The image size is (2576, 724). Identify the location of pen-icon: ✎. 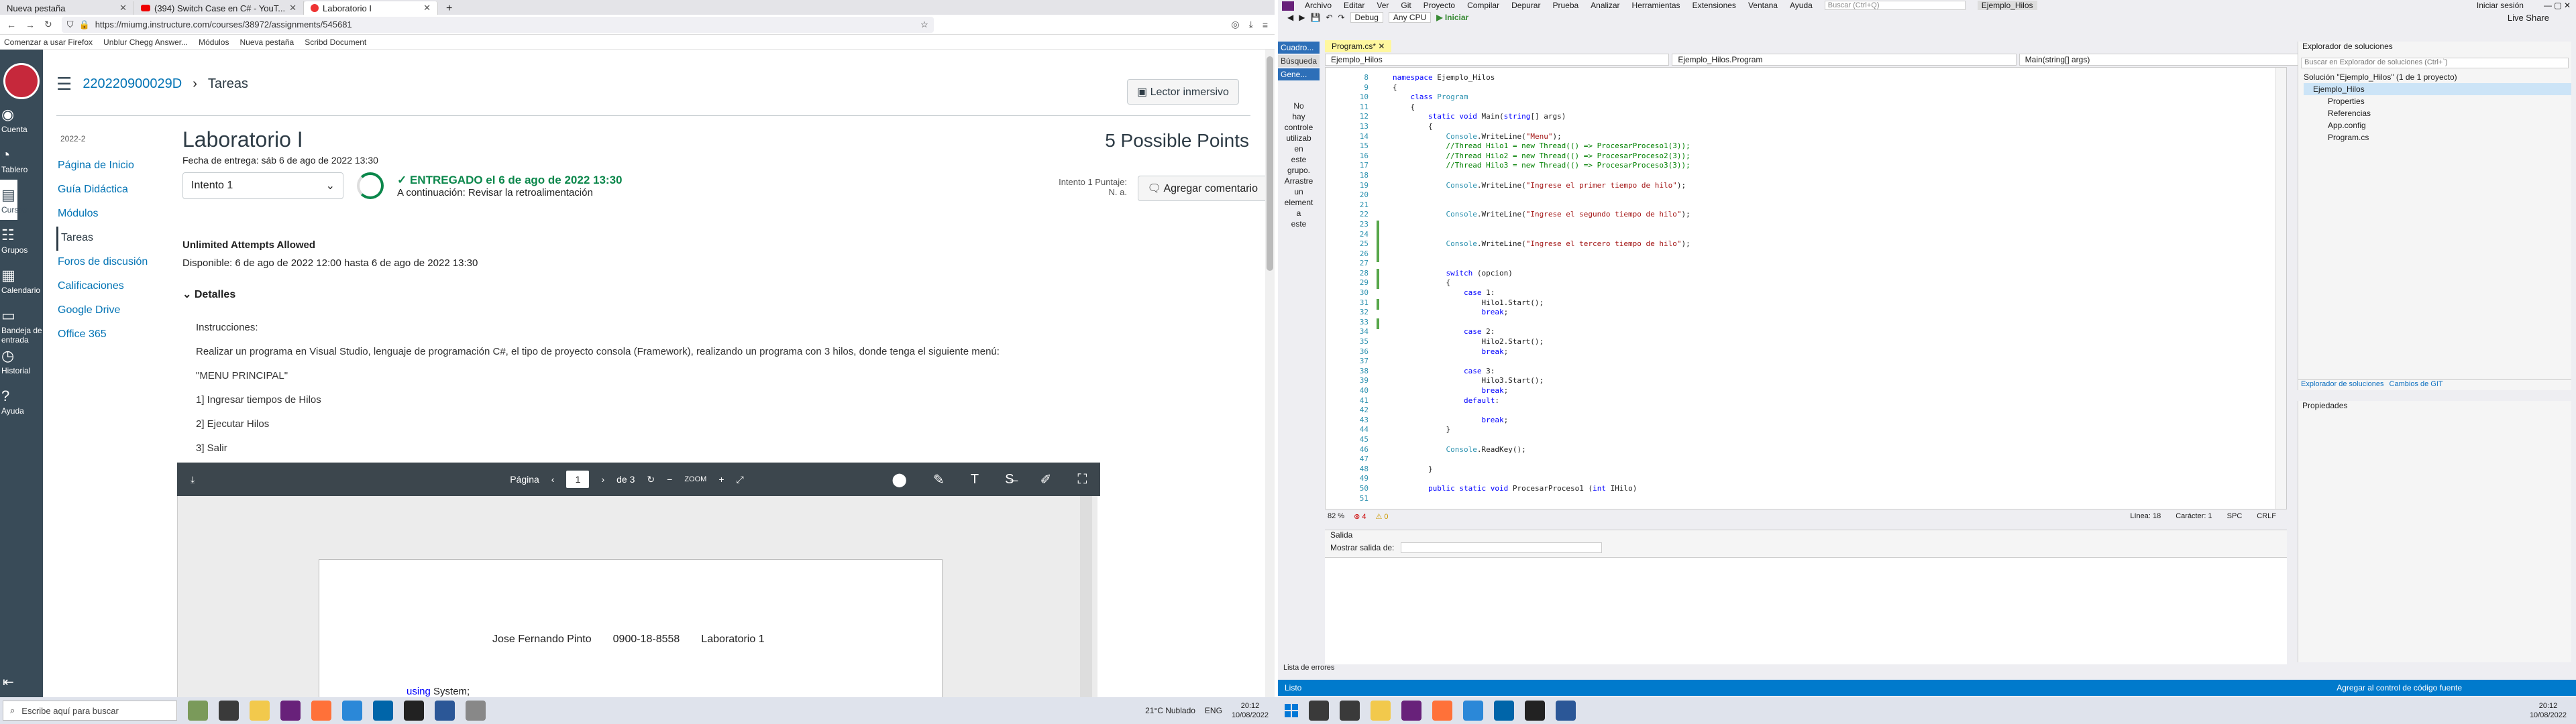
(939, 479).